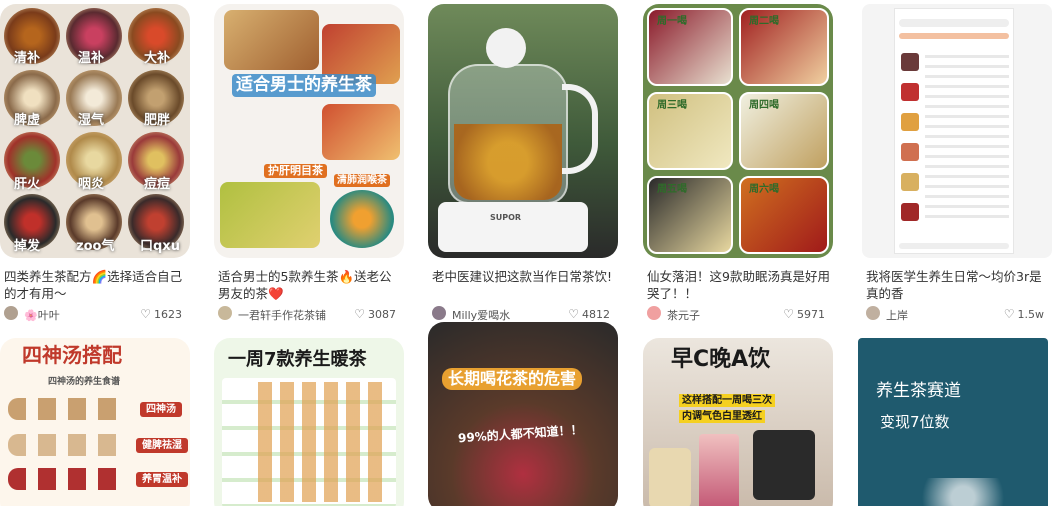 The height and width of the screenshot is (506, 1061). I want to click on tea-box: 周二喝, so click(784, 47).